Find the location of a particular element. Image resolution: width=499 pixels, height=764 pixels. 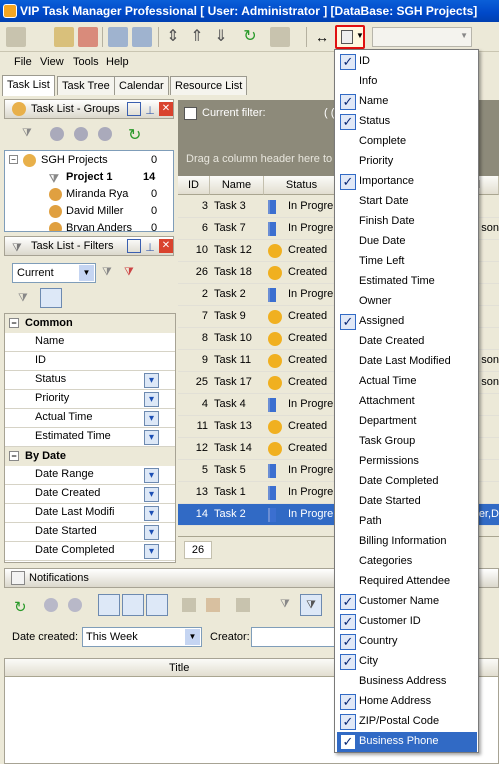

eye-icon is located at coordinates (51, 605).